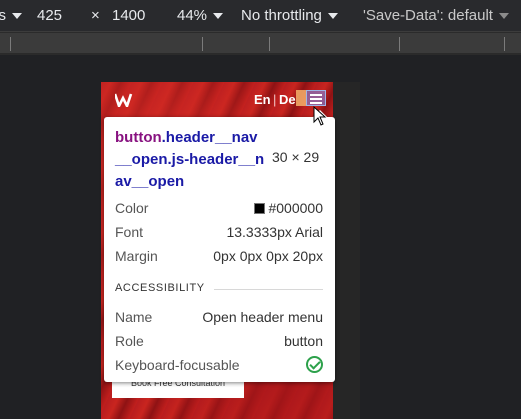 The width and height of the screenshot is (521, 419). Describe the element at coordinates (132, 208) in the screenshot. I see `property-key: Color` at that location.